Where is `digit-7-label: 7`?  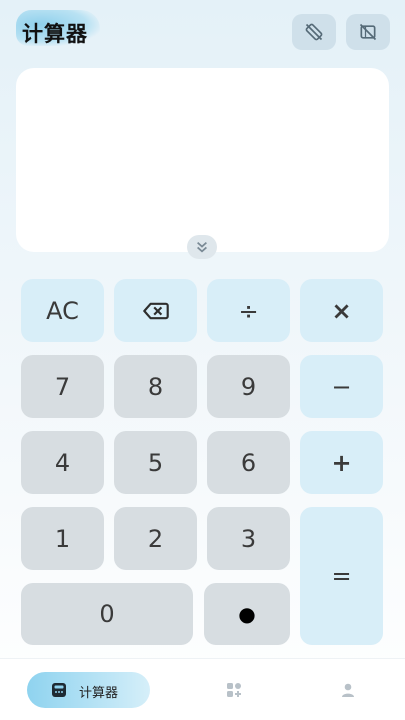 digit-7-label: 7 is located at coordinates (62, 386).